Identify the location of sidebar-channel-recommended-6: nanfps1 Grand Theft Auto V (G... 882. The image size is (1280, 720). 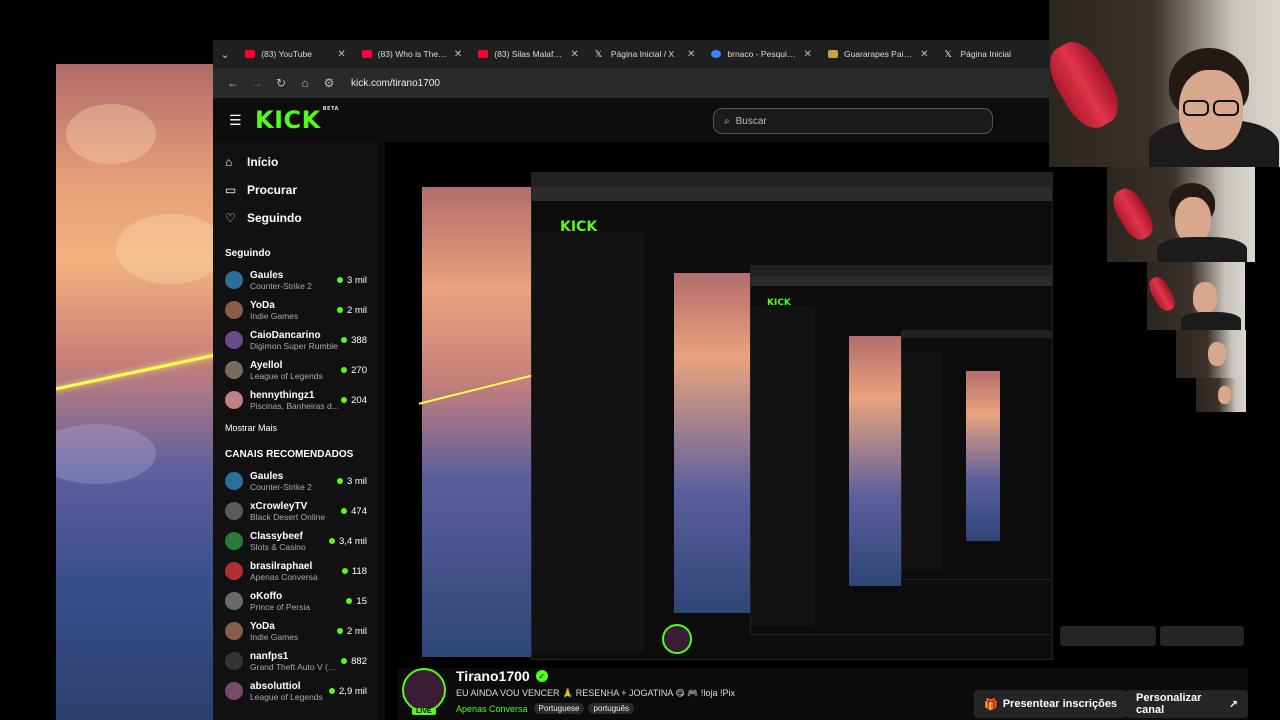
(296, 661).